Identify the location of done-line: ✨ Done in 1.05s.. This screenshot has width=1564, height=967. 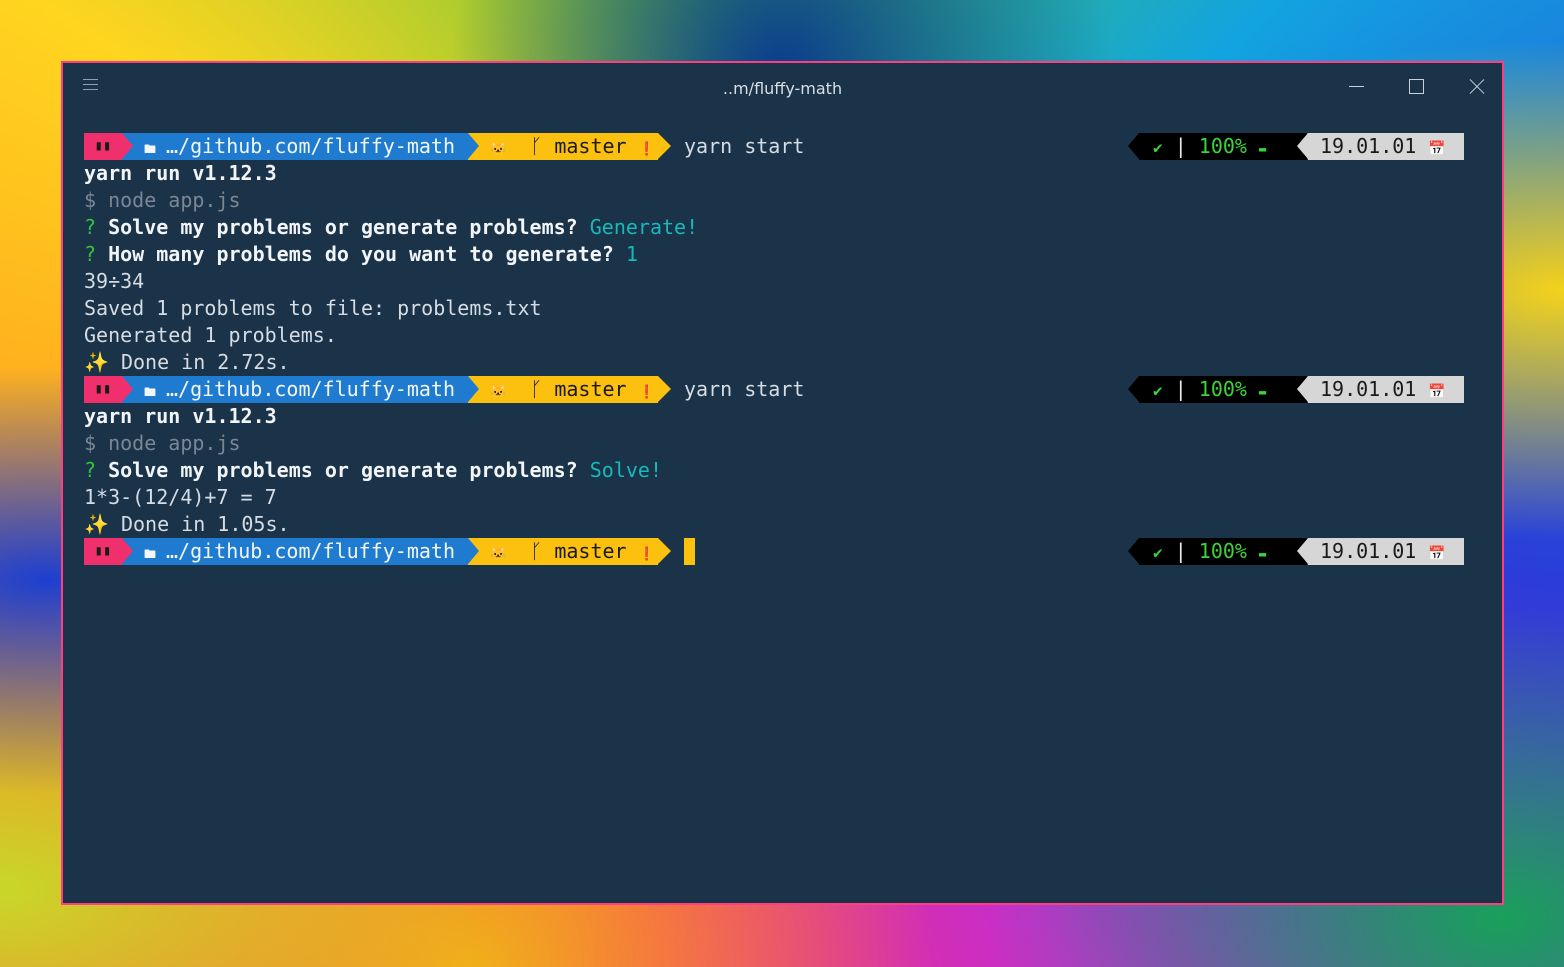
(187, 524).